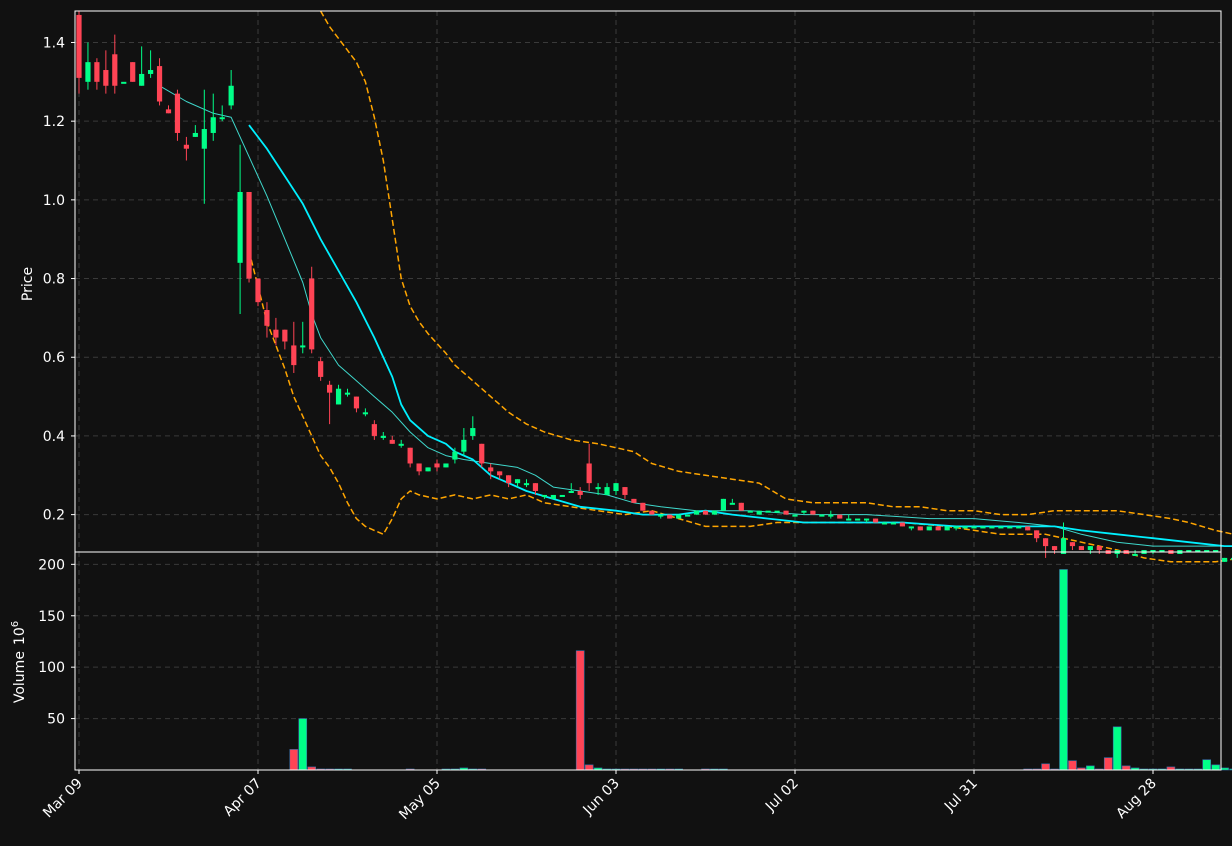  I want to click on price-tick-label: 0.8, so click(54, 280).